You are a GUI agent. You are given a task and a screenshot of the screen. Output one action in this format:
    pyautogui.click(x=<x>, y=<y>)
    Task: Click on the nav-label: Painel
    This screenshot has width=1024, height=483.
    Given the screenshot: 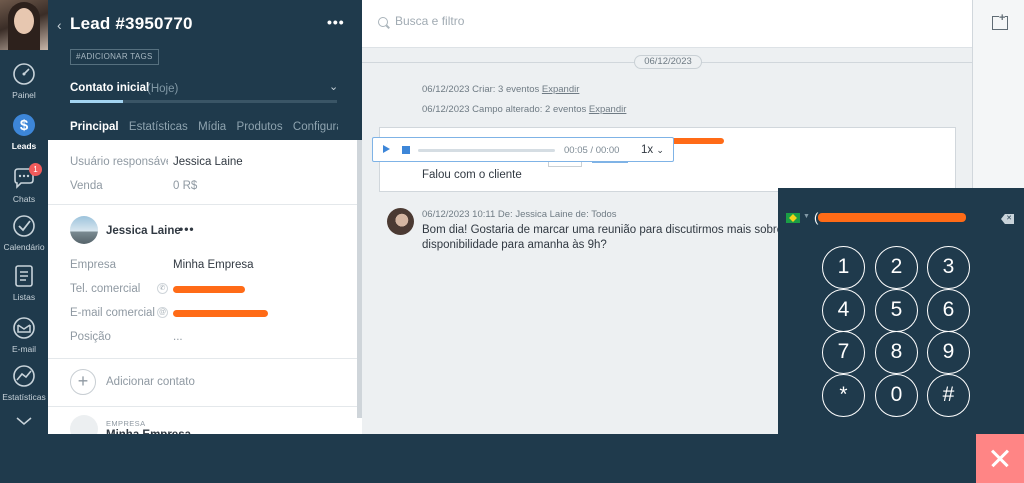 What is the action you would take?
    pyautogui.click(x=24, y=95)
    